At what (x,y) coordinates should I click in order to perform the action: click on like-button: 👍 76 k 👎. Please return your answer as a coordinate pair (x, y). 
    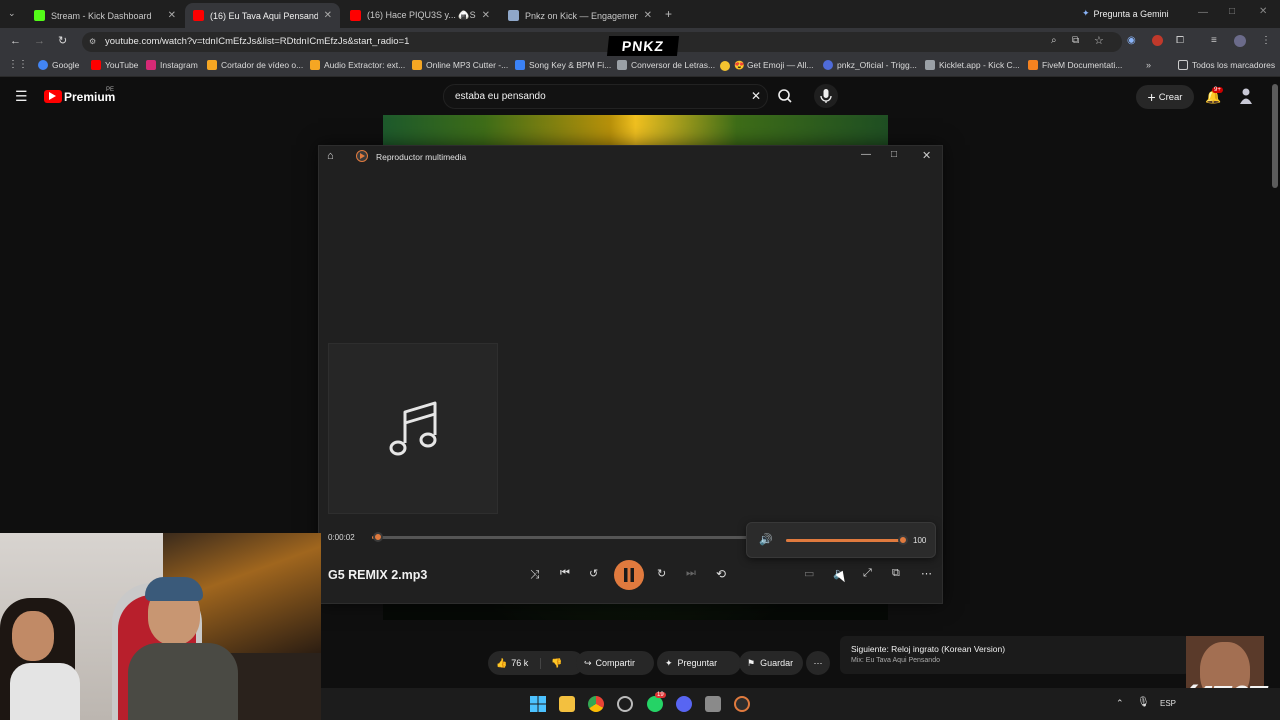
    Looking at the image, I should click on (536, 663).